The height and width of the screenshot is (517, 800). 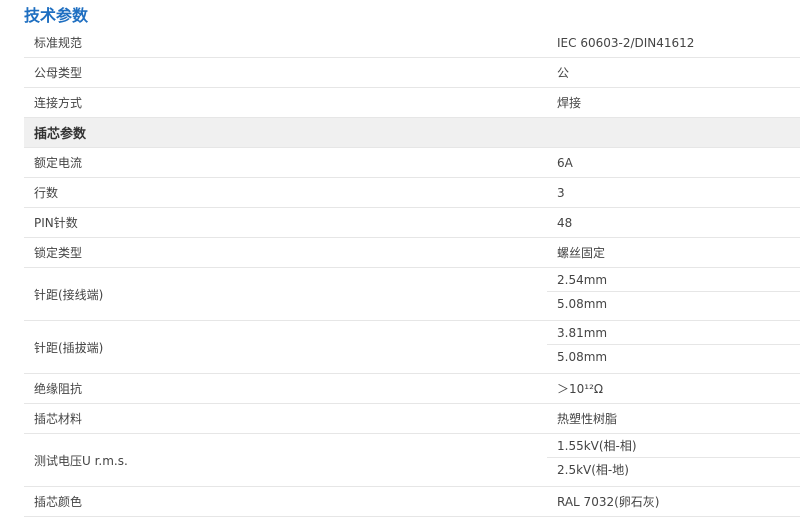 What do you see at coordinates (581, 253) in the screenshot?
I see `param-value: 螺丝固定` at bounding box center [581, 253].